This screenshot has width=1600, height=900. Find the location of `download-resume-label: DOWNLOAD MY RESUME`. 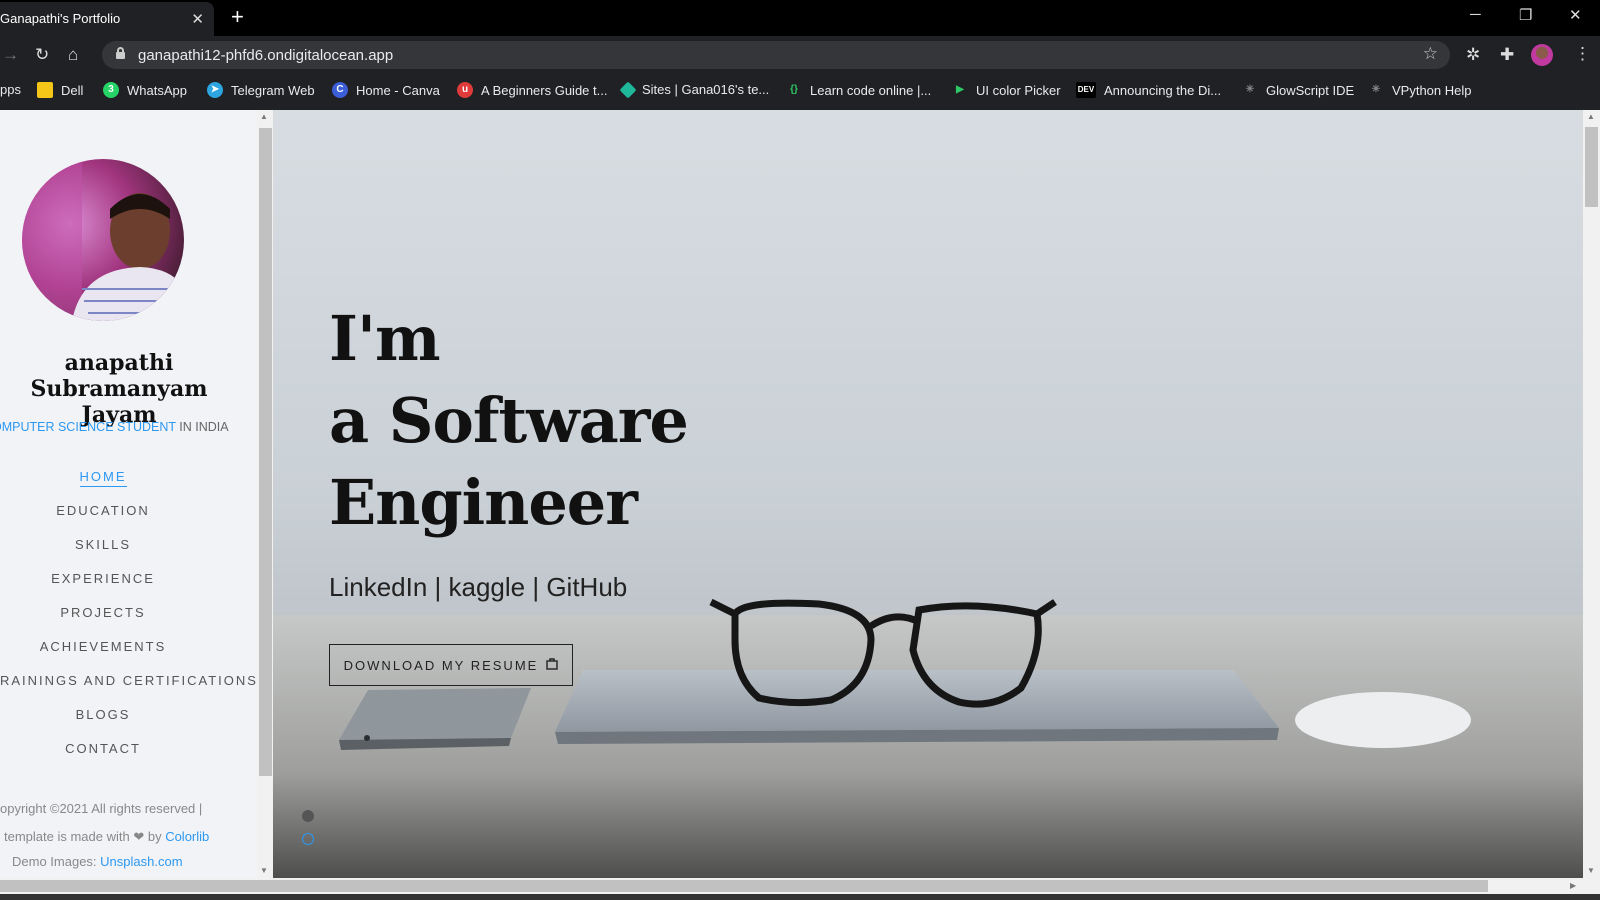

download-resume-label: DOWNLOAD MY RESUME is located at coordinates (441, 665).